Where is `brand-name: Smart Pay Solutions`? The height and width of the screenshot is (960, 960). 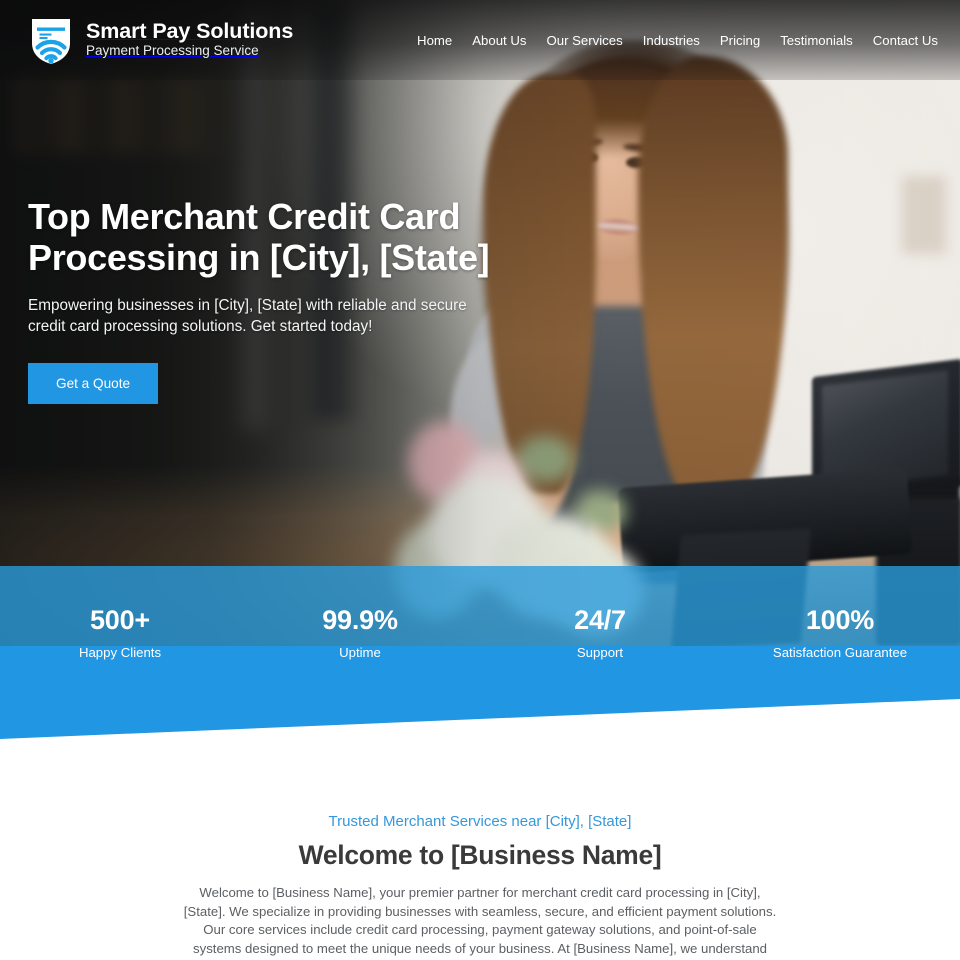
brand-name: Smart Pay Solutions is located at coordinates (190, 31).